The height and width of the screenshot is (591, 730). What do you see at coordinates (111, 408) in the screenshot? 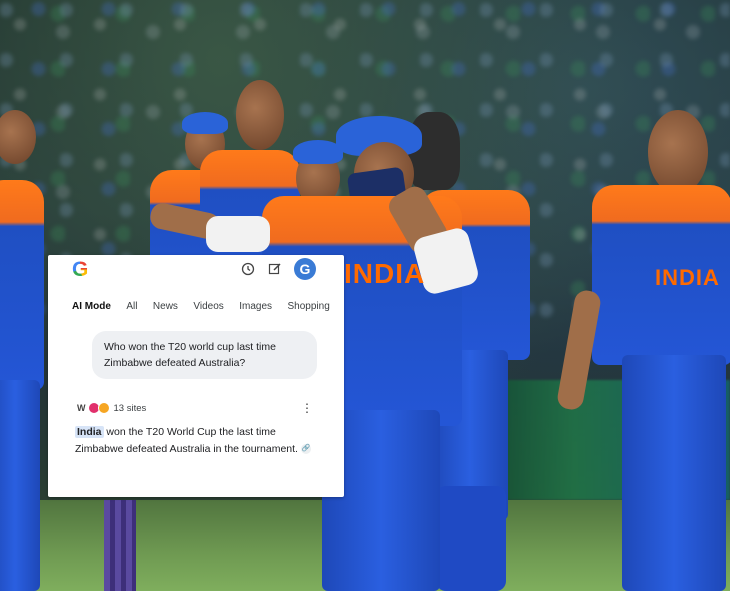
I see `sources-row: W 13 sites` at bounding box center [111, 408].